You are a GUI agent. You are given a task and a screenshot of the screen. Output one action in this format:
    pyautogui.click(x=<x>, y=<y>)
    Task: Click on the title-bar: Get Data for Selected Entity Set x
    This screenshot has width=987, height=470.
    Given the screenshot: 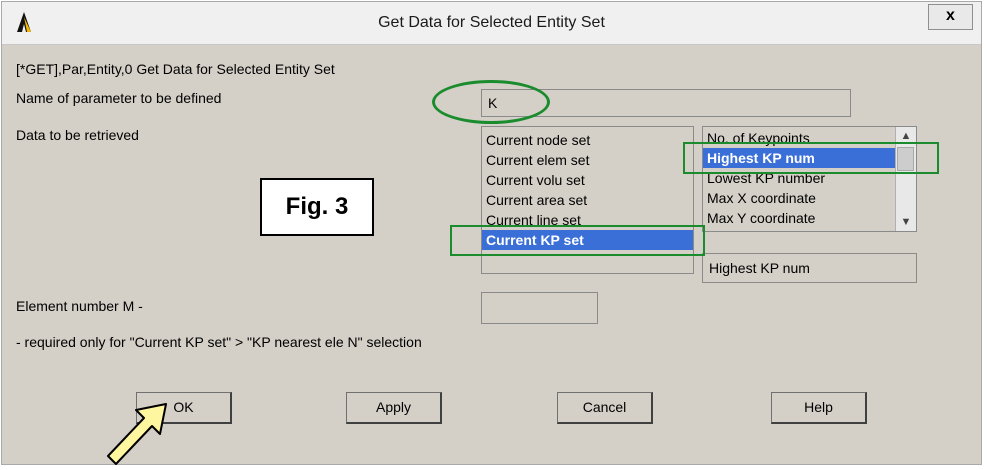 What is the action you would take?
    pyautogui.click(x=491, y=23)
    